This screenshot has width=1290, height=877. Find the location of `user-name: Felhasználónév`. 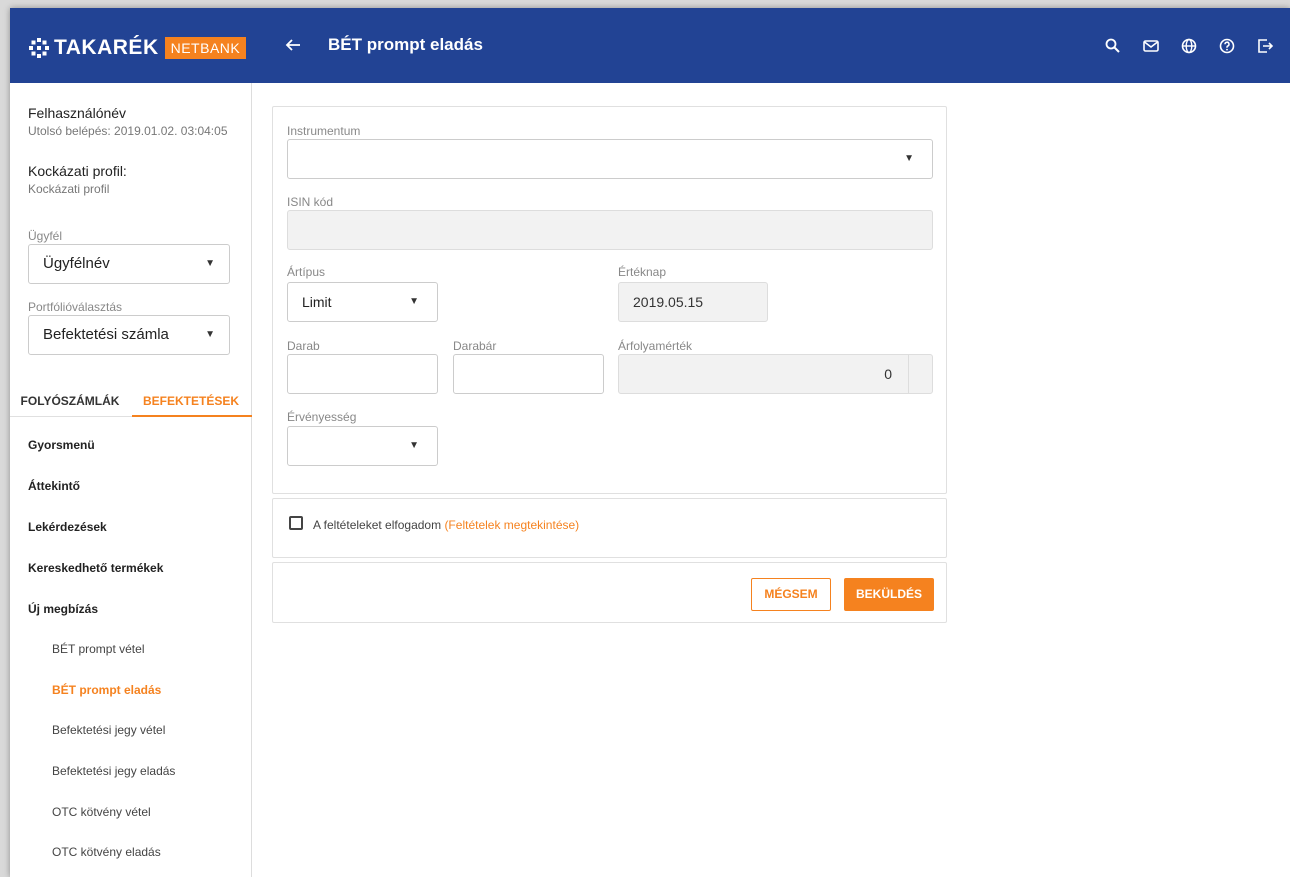

user-name: Felhasználónév is located at coordinates (77, 113).